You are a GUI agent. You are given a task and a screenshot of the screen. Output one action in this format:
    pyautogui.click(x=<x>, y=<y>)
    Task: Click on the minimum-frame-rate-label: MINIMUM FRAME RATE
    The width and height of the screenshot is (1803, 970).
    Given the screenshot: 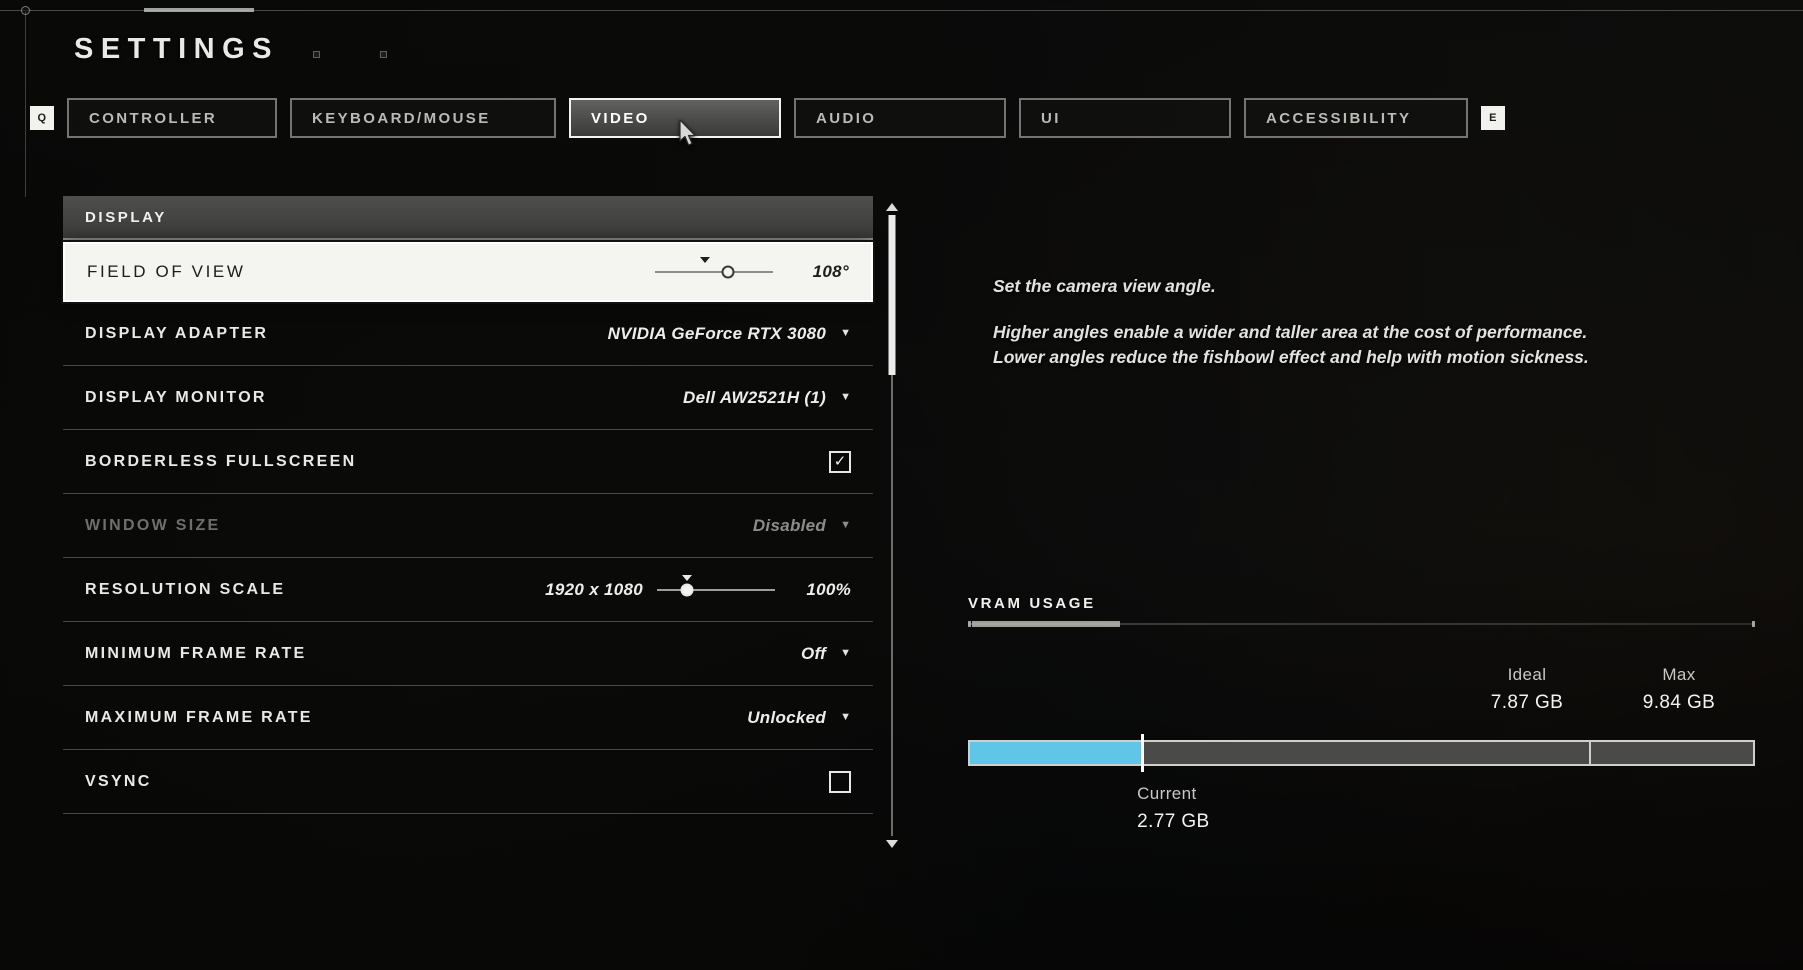 What is the action you would take?
    pyautogui.click(x=196, y=653)
    